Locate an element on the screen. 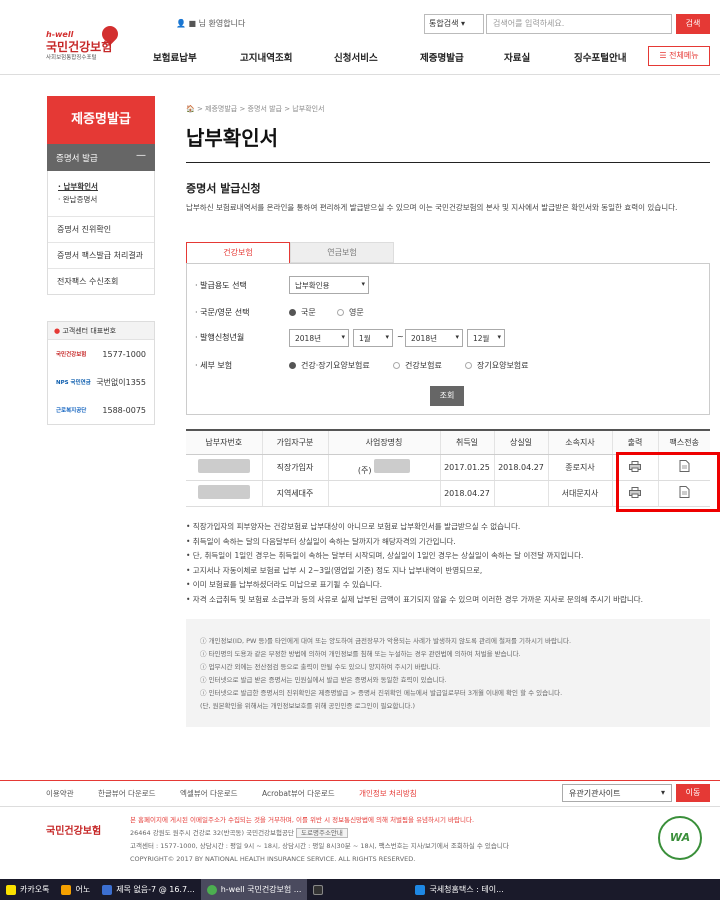 The width and height of the screenshot is (720, 900). purpose-select: 납부확인용 is located at coordinates (329, 285).